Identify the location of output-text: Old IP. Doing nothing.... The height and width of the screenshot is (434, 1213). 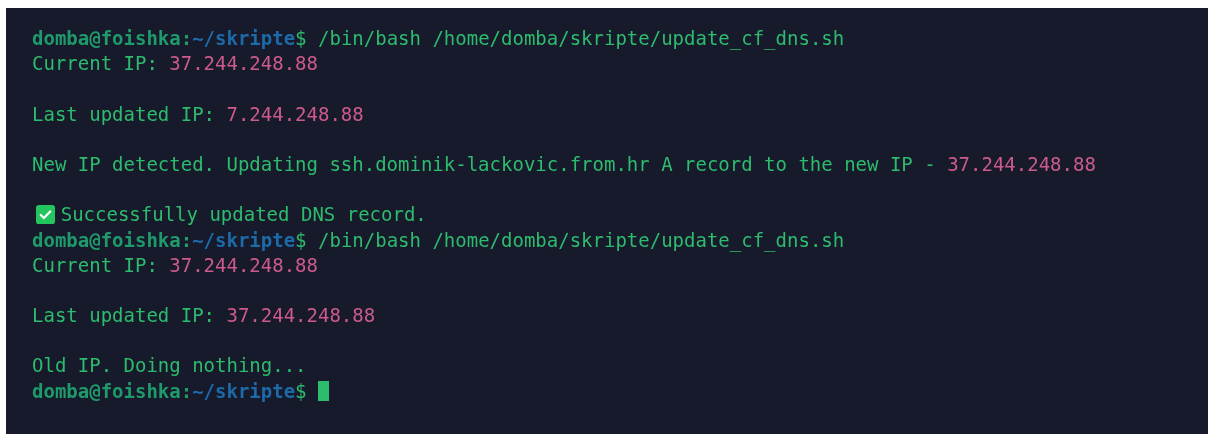
(169, 366).